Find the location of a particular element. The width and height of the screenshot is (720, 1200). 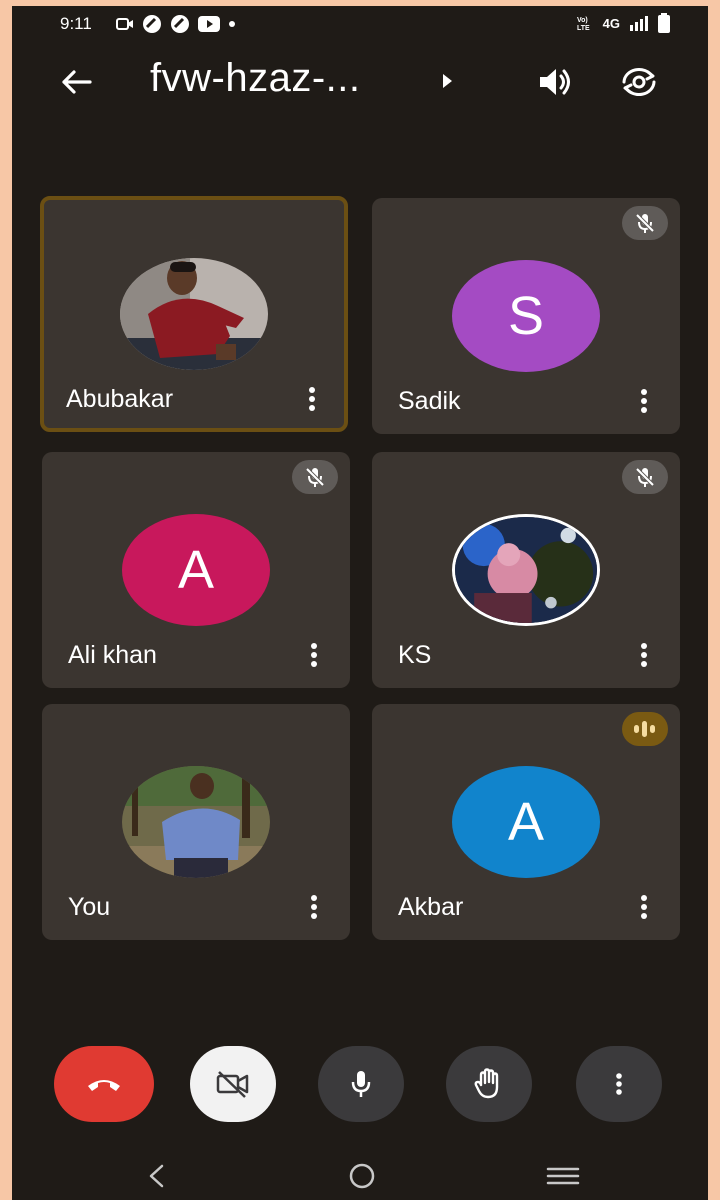

avatar-initial: S is located at coordinates (526, 316).